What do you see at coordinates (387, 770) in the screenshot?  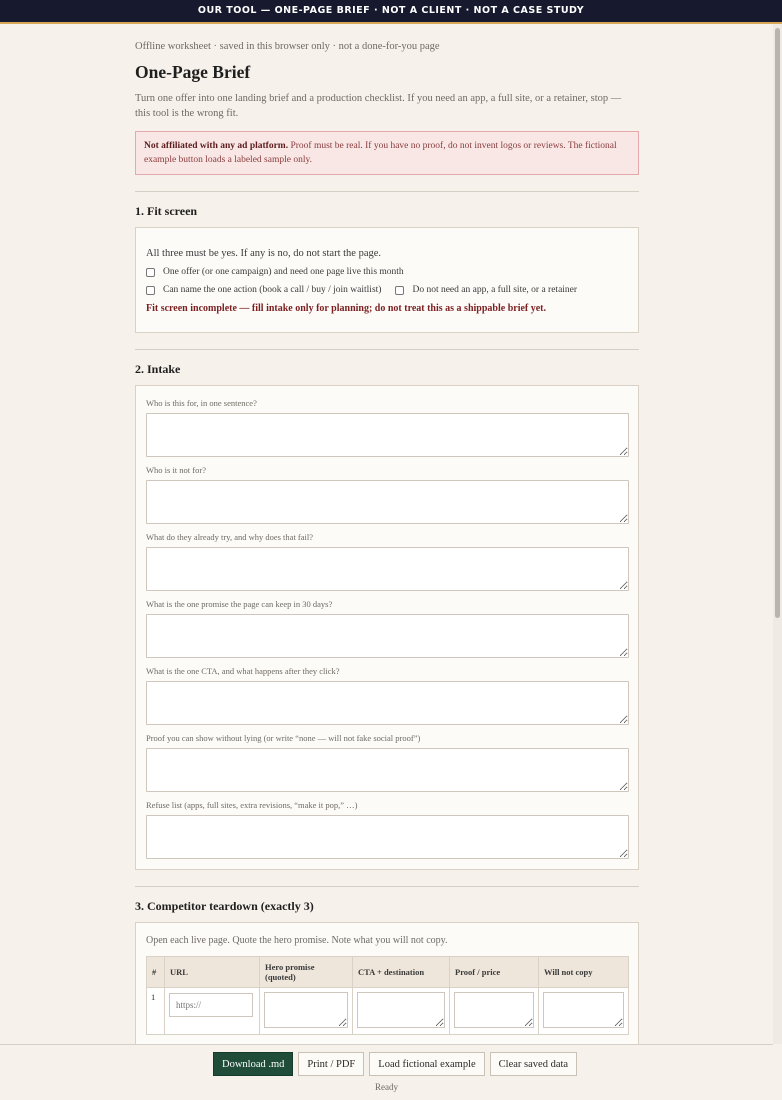 I see `intake-proof-textarea` at bounding box center [387, 770].